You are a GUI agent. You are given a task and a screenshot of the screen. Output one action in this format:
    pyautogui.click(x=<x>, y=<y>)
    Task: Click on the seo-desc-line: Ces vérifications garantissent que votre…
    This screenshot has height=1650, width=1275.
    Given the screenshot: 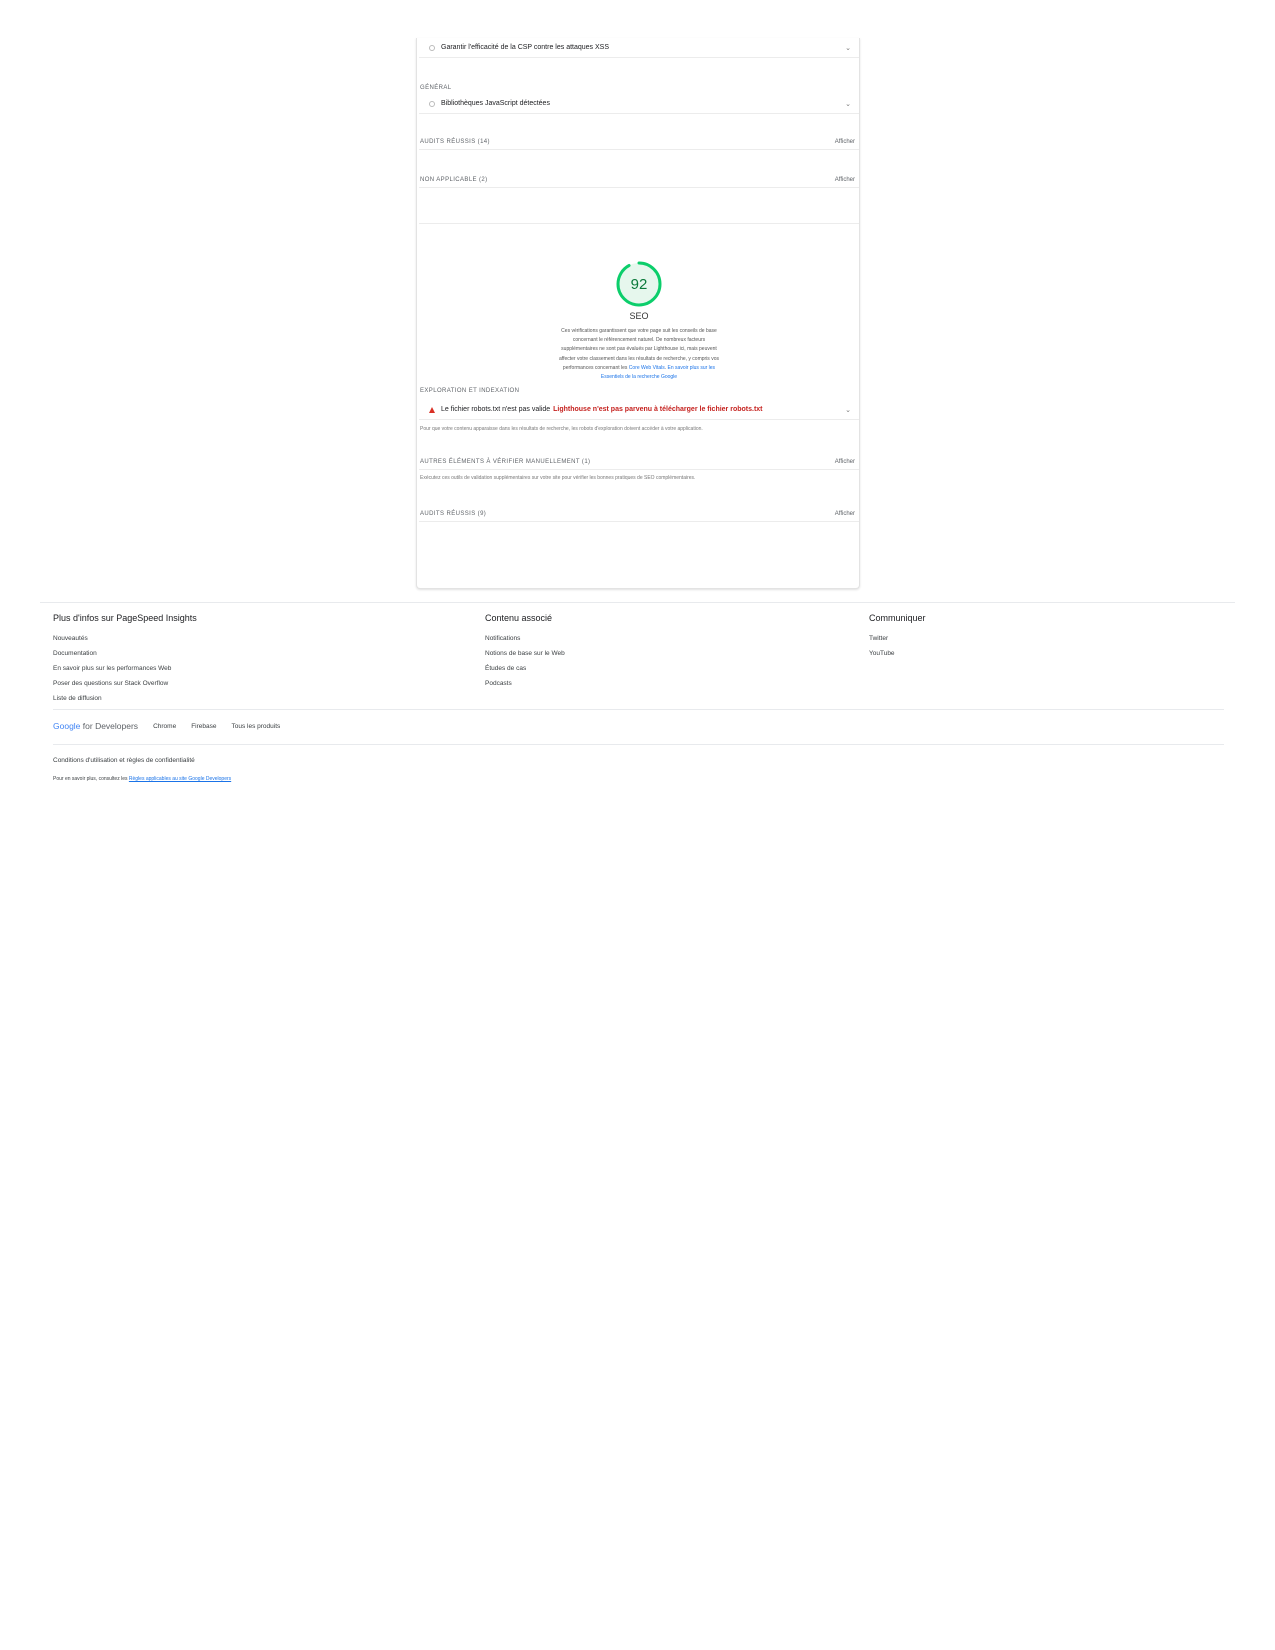 What is the action you would take?
    pyautogui.click(x=639, y=331)
    